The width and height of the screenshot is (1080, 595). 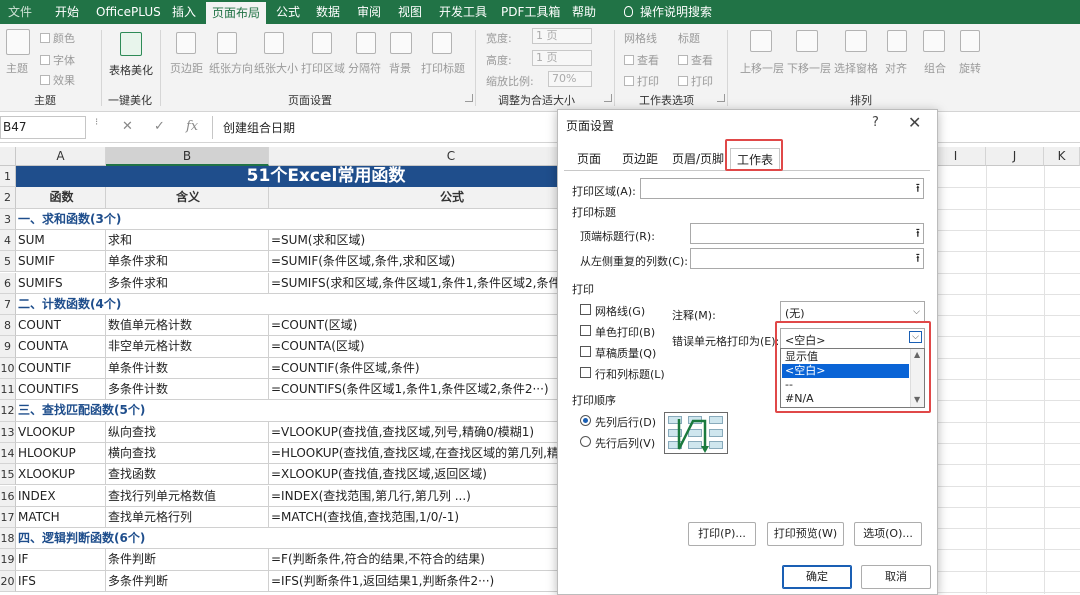 I want to click on dialog-tab-page: 页面, so click(x=589, y=159).